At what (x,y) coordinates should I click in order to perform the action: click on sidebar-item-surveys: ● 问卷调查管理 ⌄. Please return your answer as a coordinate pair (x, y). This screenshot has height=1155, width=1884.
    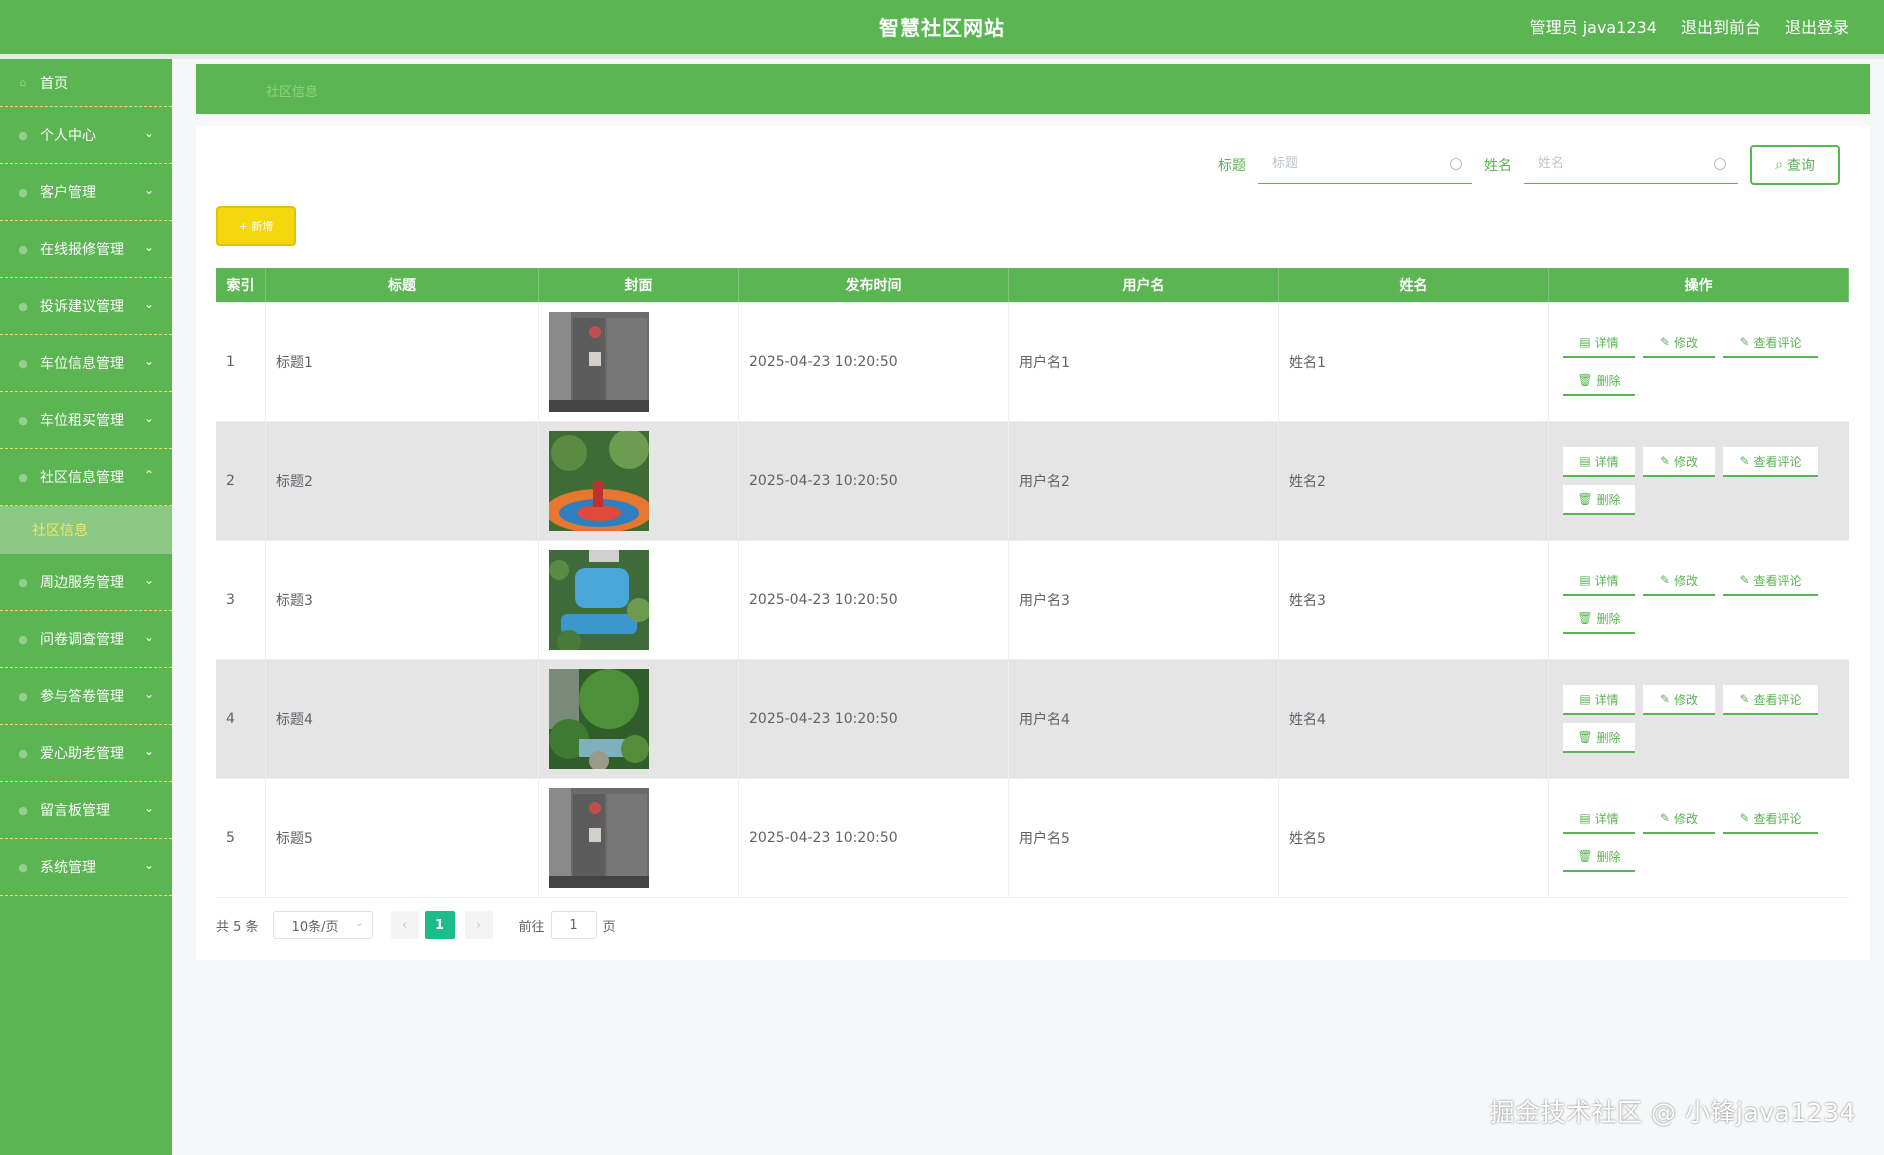
    Looking at the image, I should click on (86, 639).